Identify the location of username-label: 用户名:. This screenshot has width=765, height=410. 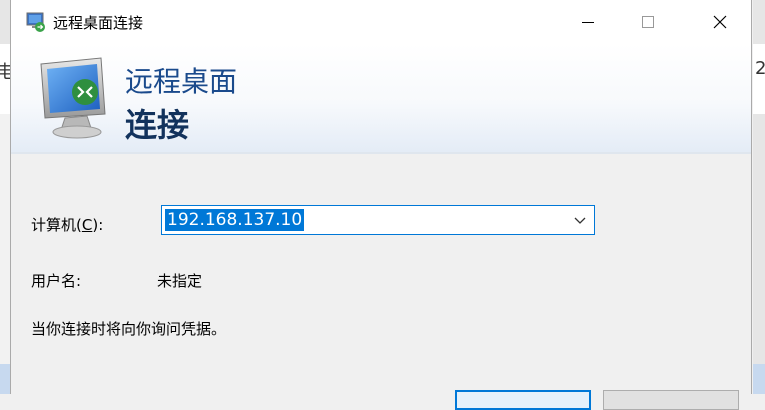
(56, 281).